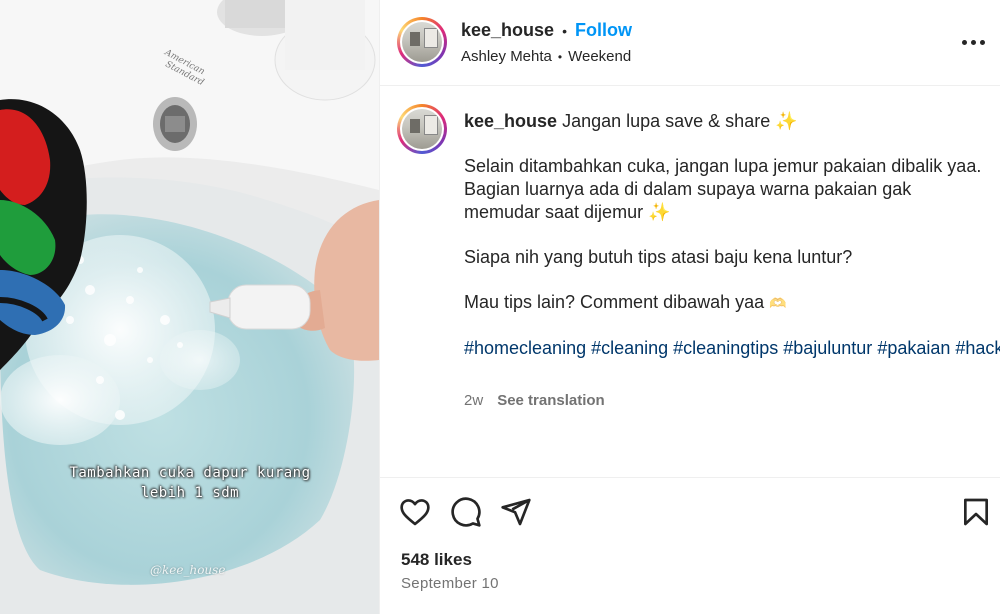 This screenshot has height=614, width=1000. Describe the element at coordinates (422, 129) in the screenshot. I see `caption-author-avatar` at that location.